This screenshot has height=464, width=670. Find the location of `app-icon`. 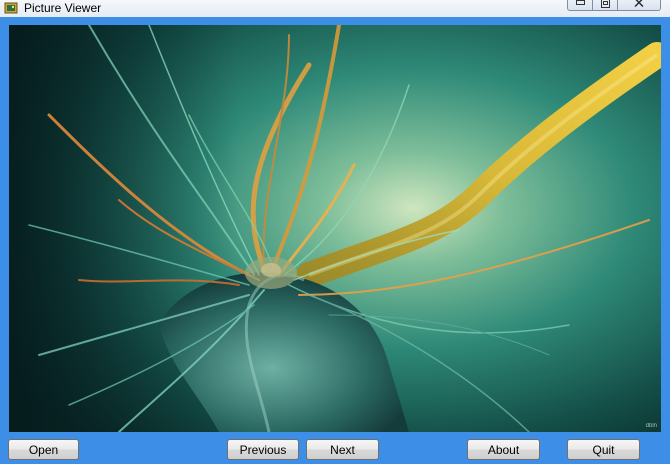

app-icon is located at coordinates (11, 8).